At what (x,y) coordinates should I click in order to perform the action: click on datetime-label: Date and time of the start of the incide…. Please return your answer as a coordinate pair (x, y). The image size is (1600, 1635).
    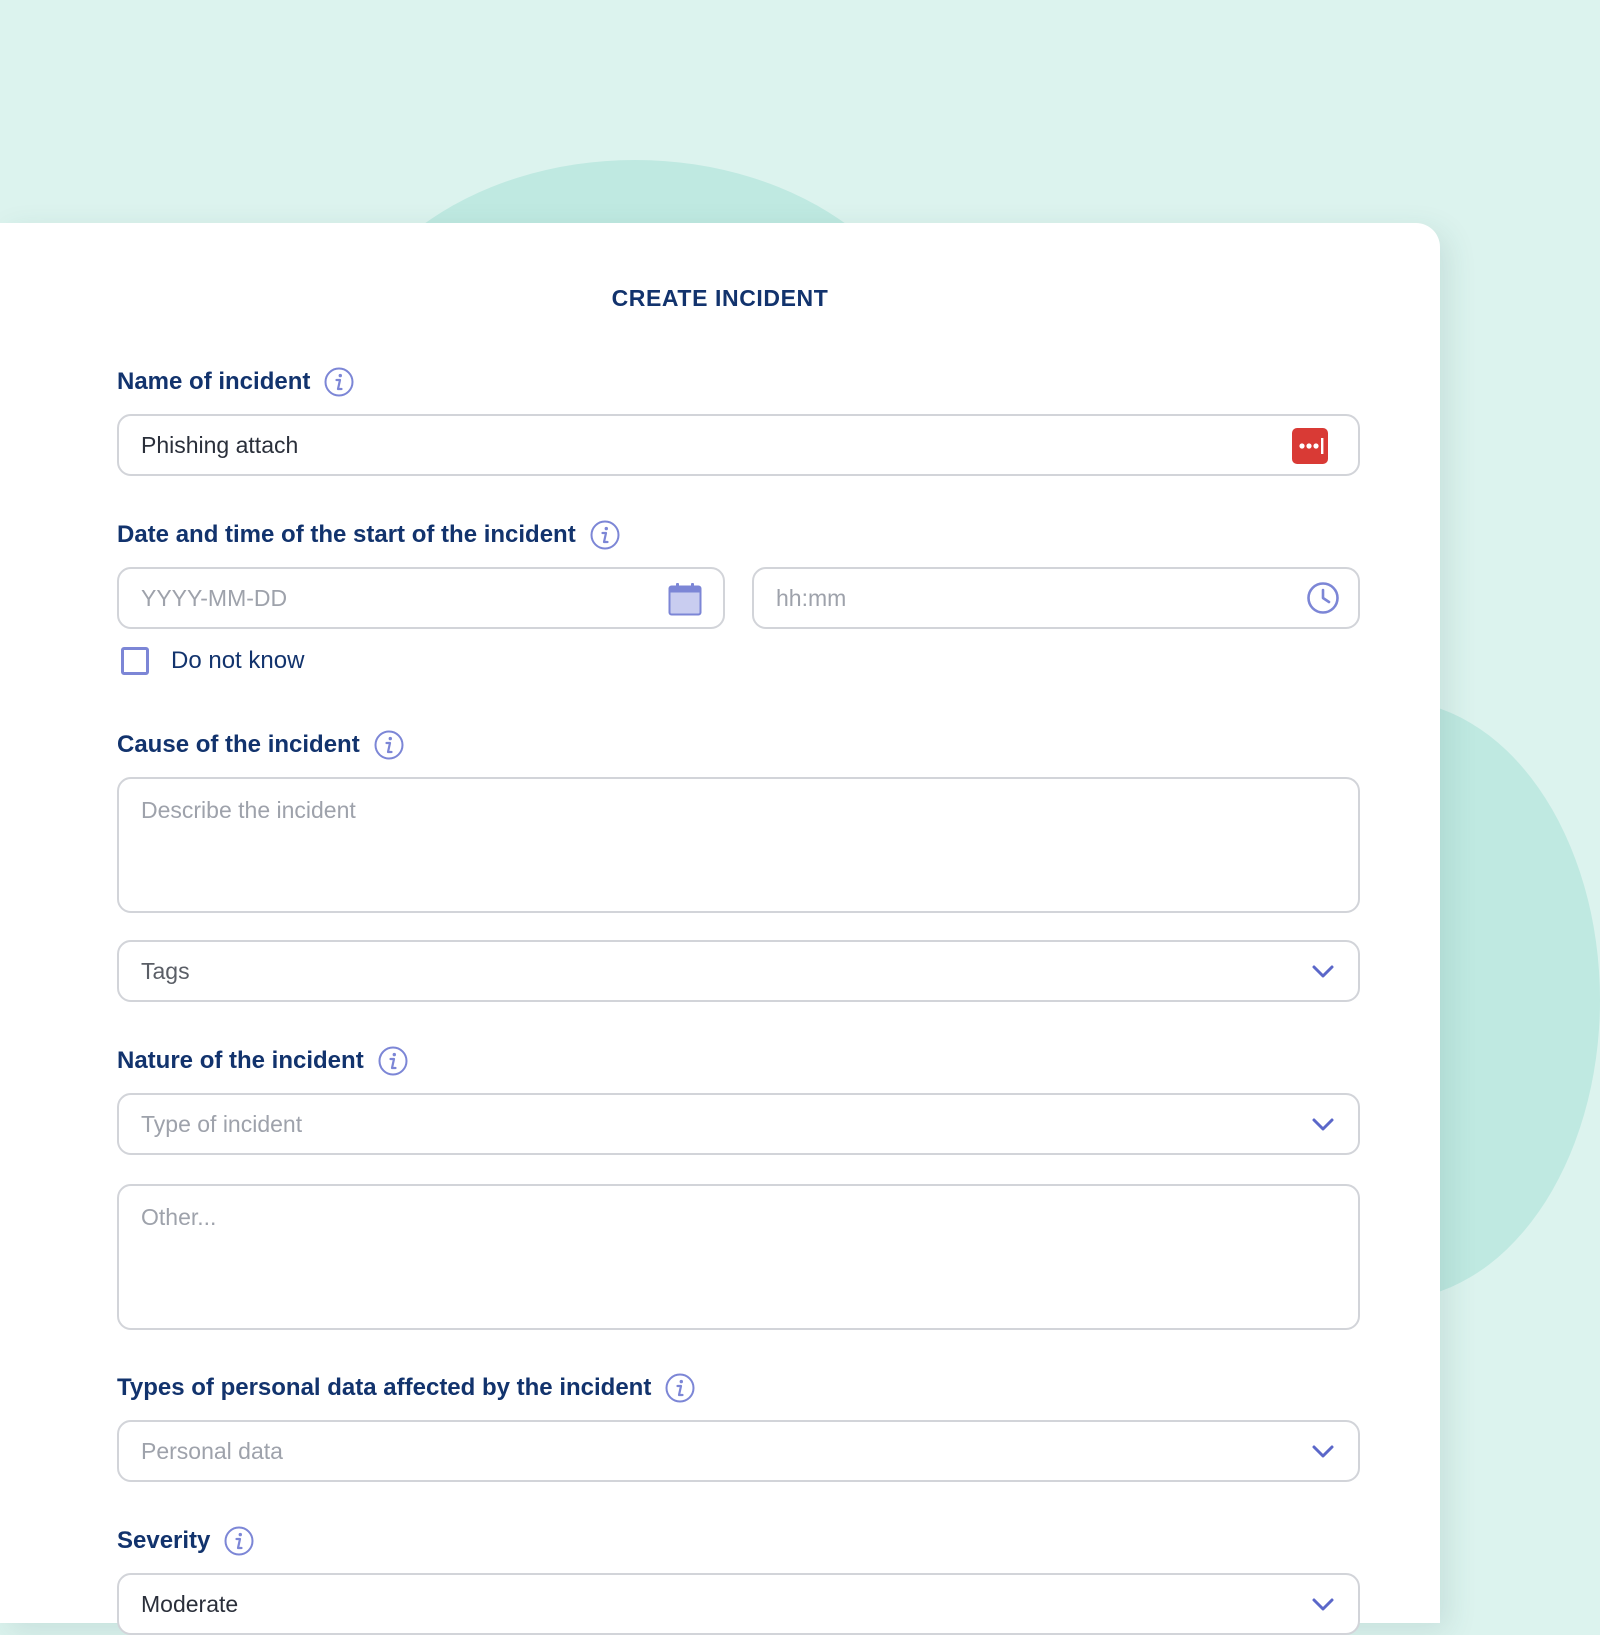
    Looking at the image, I should click on (346, 534).